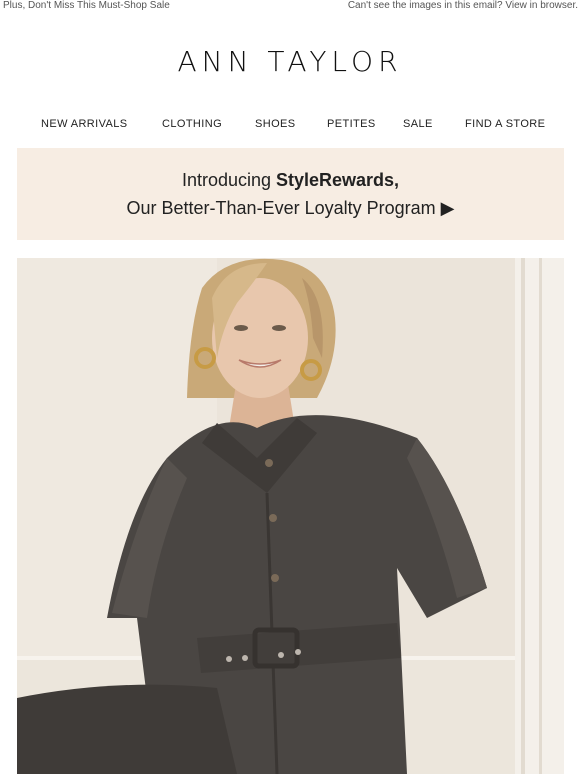 The image size is (580, 774). Describe the element at coordinates (290, 208) in the screenshot. I see `banner-subline: Our Better-Than-Ever Loyalty Program ▶` at that location.